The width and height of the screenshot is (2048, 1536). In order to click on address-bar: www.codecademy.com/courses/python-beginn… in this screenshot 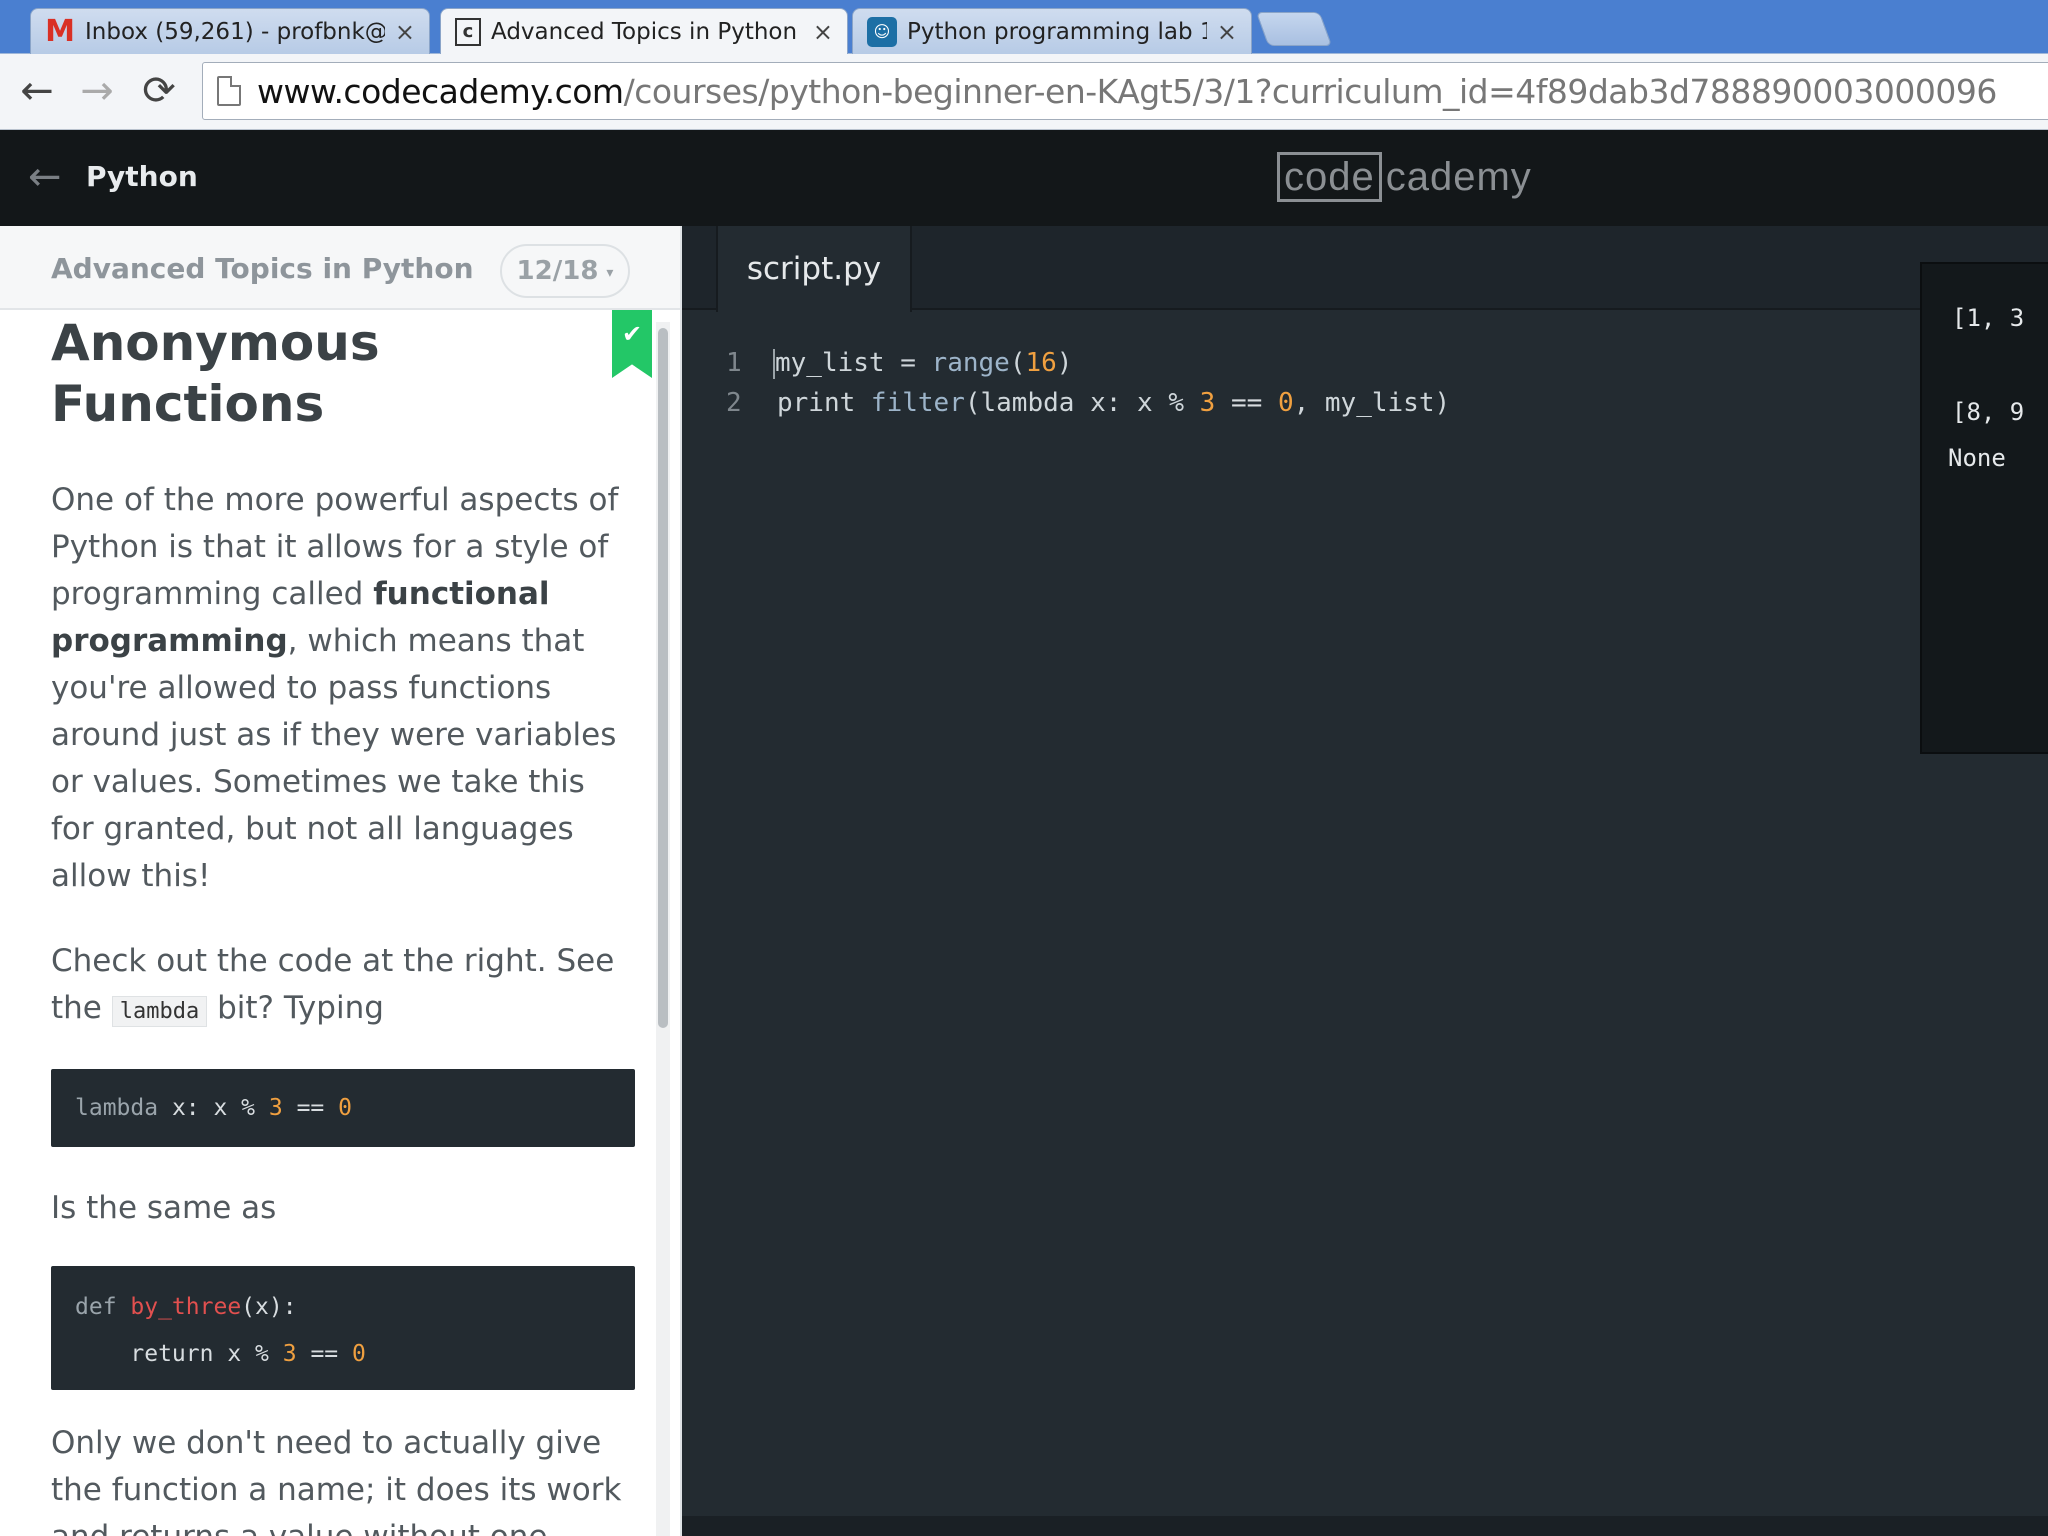, I will do `click(1125, 91)`.